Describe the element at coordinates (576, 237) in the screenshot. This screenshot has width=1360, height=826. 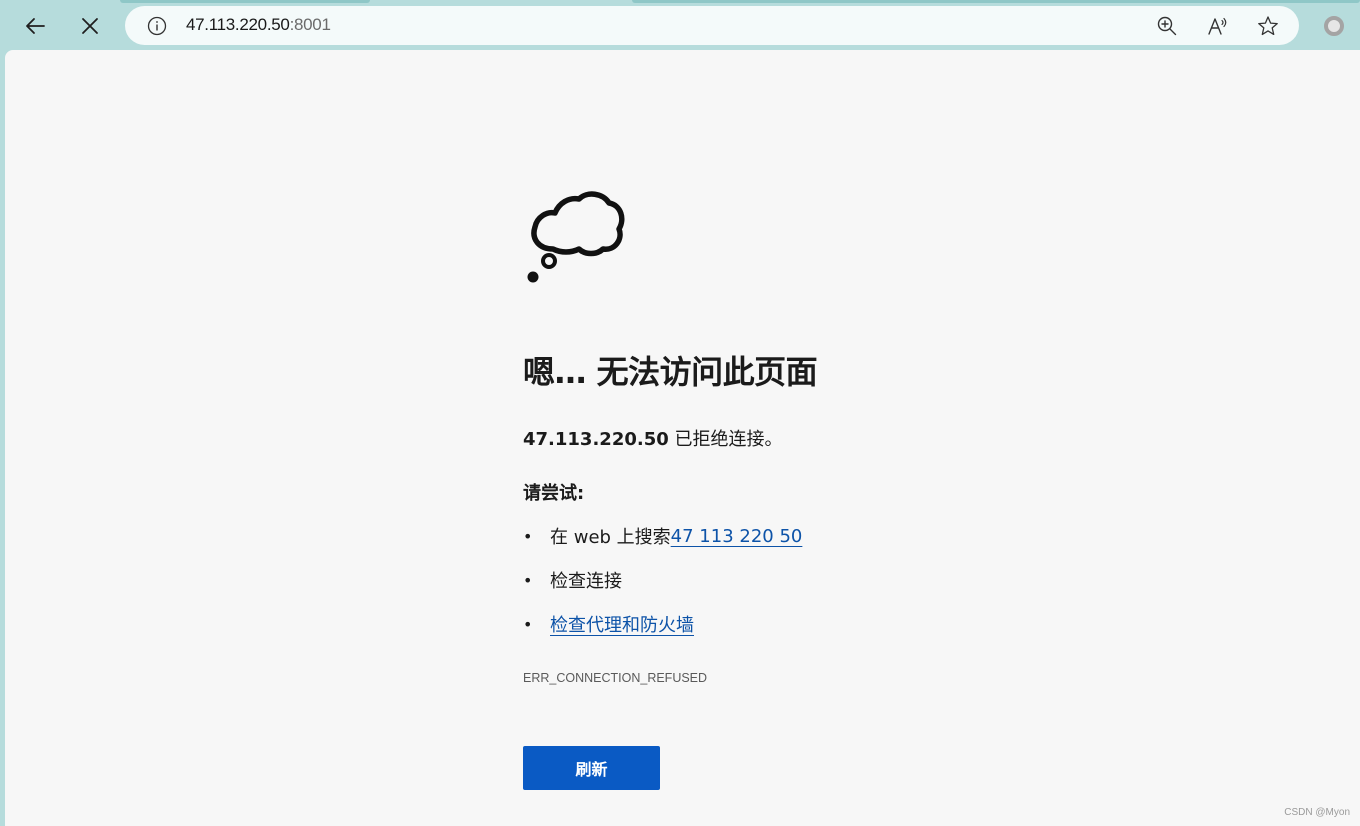
I see `thought-cloud-icon` at that location.